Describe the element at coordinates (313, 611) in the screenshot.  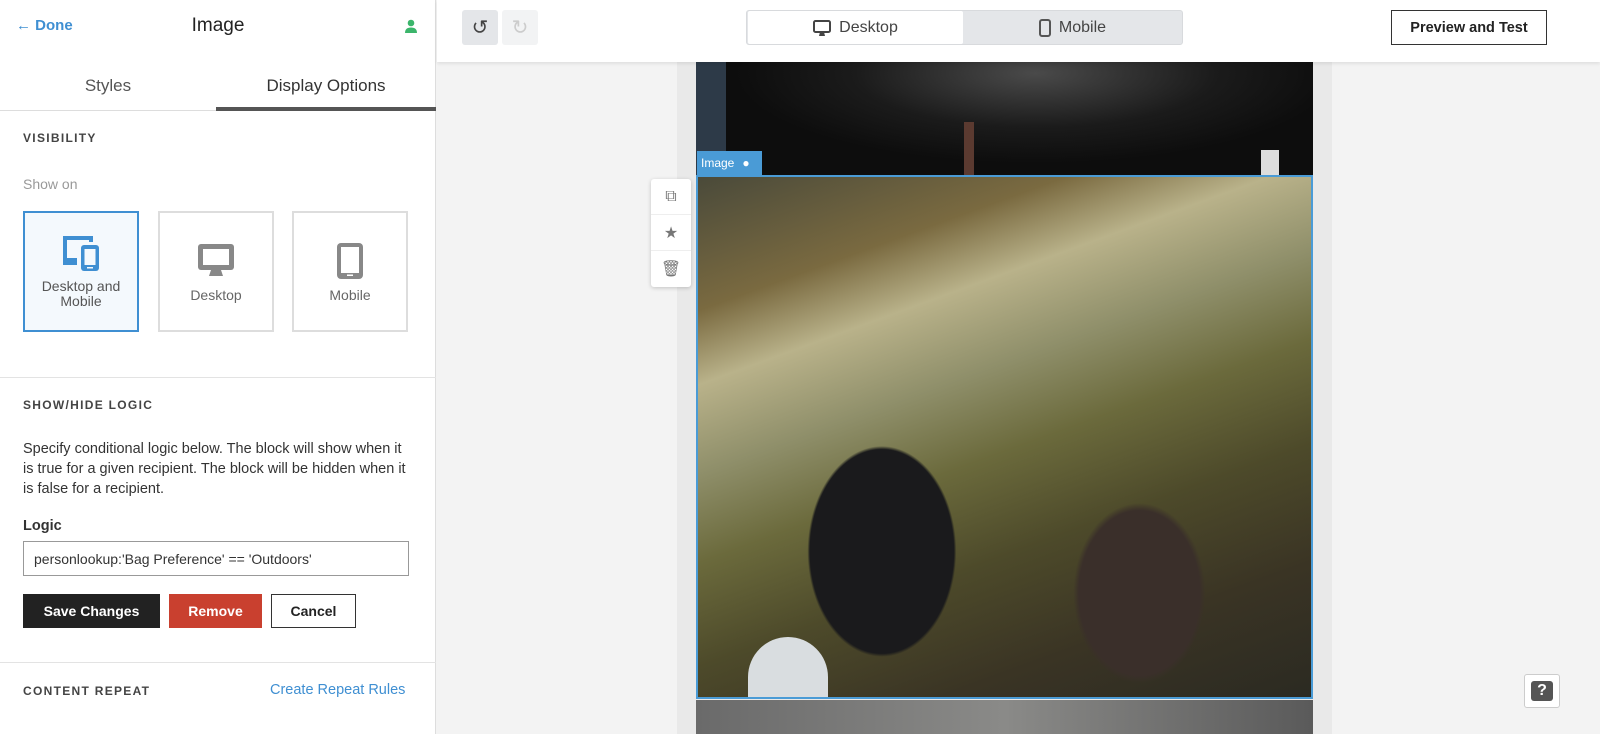
I see `cancel-button: Cancel` at that location.